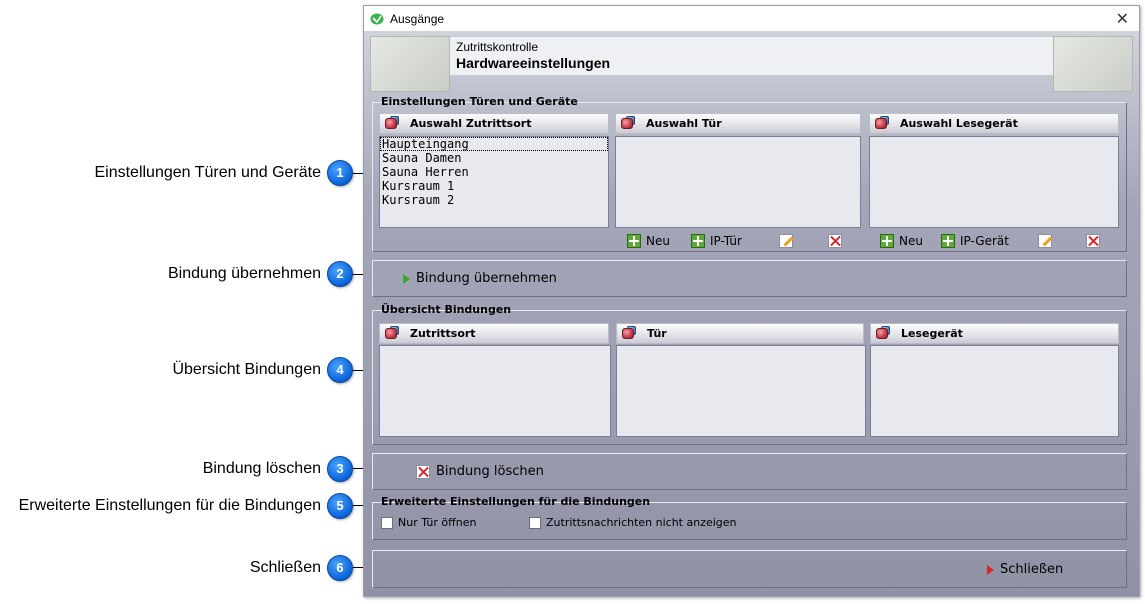 The image size is (1145, 604). I want to click on overview-tuer-list, so click(741, 391).